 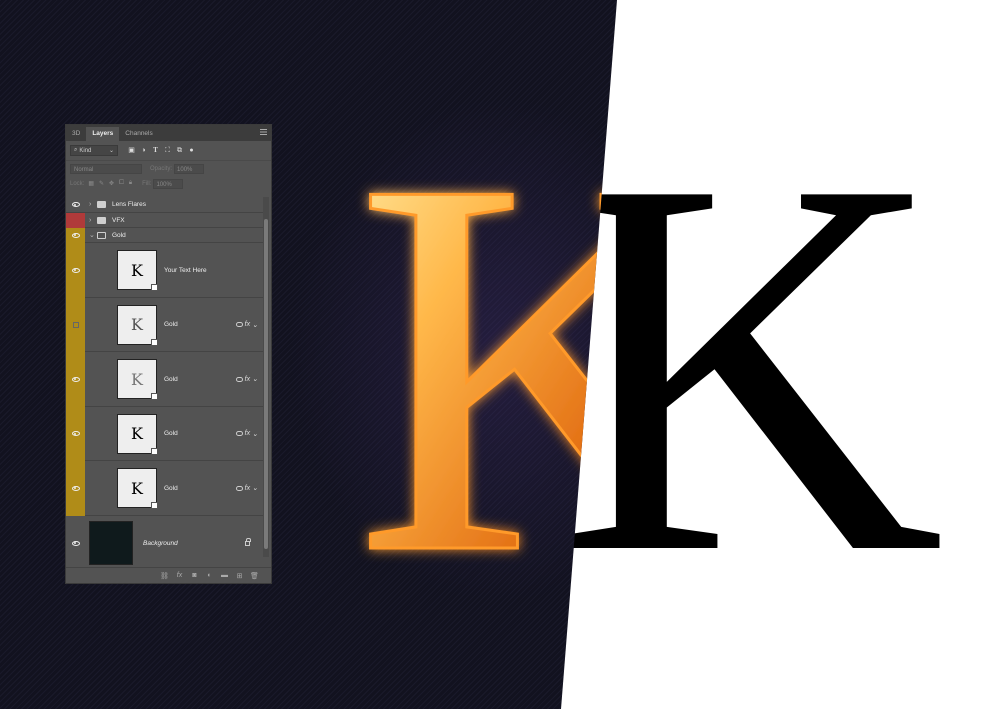 What do you see at coordinates (130, 183) in the screenshot?
I see `lock-all-icon: 🔒︎` at bounding box center [130, 183].